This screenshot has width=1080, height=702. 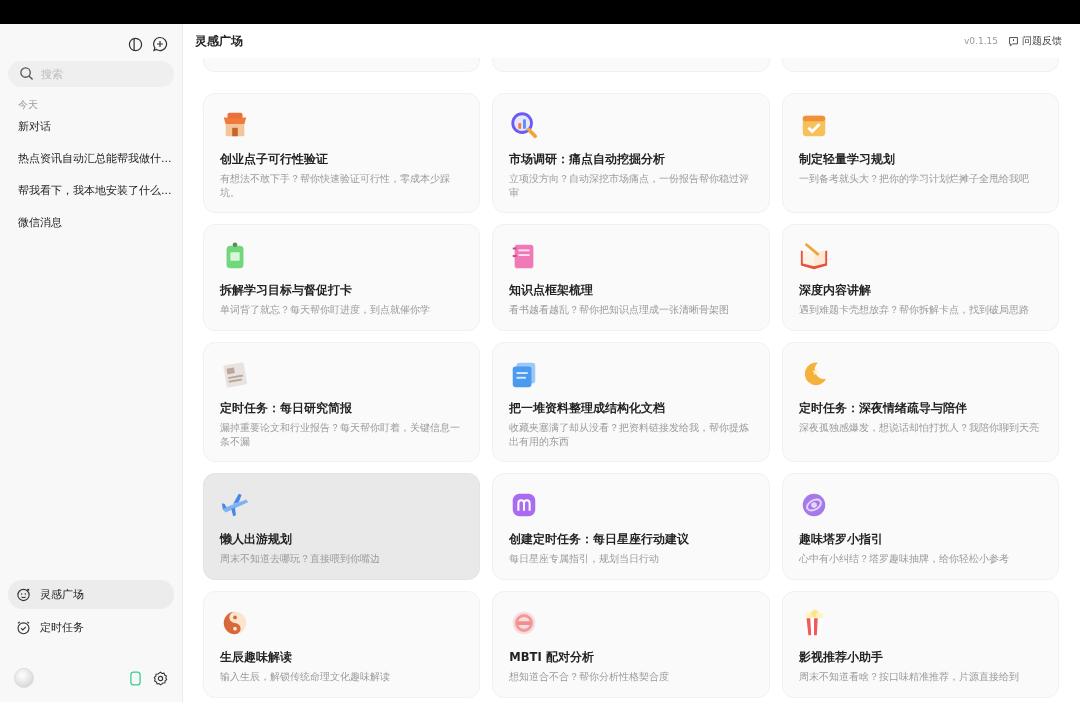 What do you see at coordinates (847, 159) in the screenshot?
I see `card-title: 制定轻量学习规划` at bounding box center [847, 159].